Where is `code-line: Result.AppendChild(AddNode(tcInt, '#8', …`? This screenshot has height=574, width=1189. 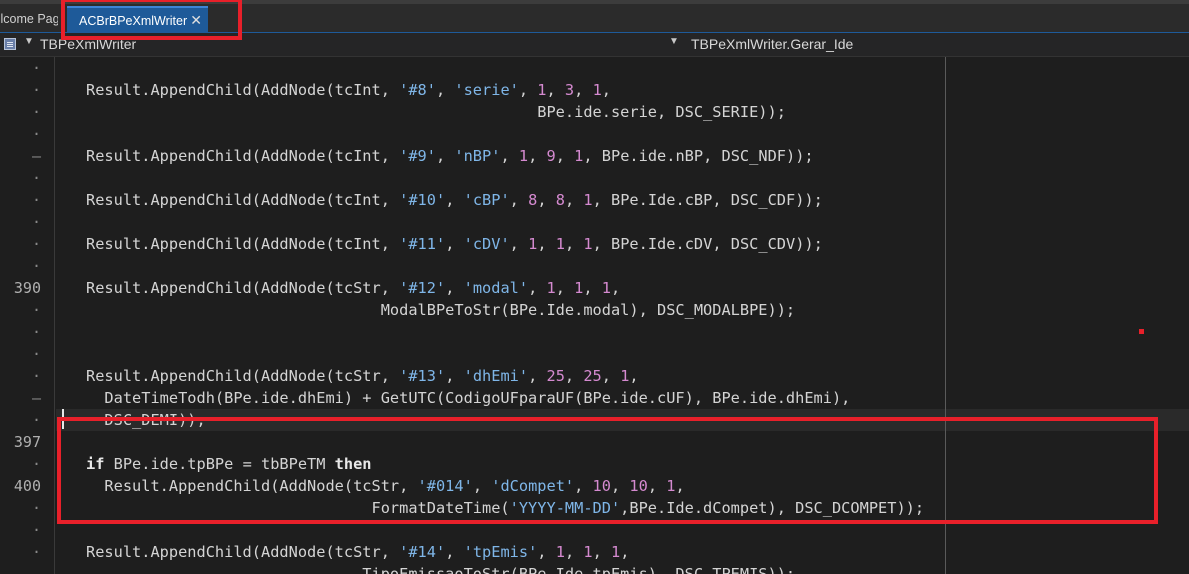
code-line: Result.AppendChild(AddNode(tcInt, '#8', … is located at coordinates (505, 90).